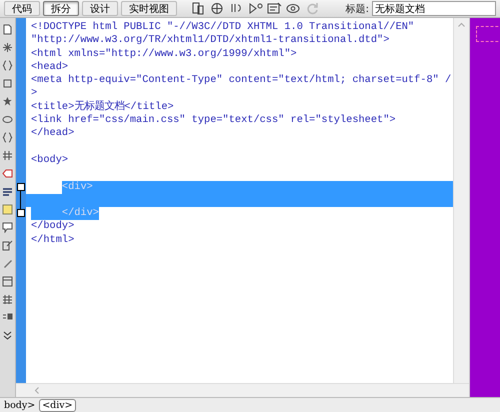  Describe the element at coordinates (7, 191) in the screenshot. I see `list-icon` at that location.